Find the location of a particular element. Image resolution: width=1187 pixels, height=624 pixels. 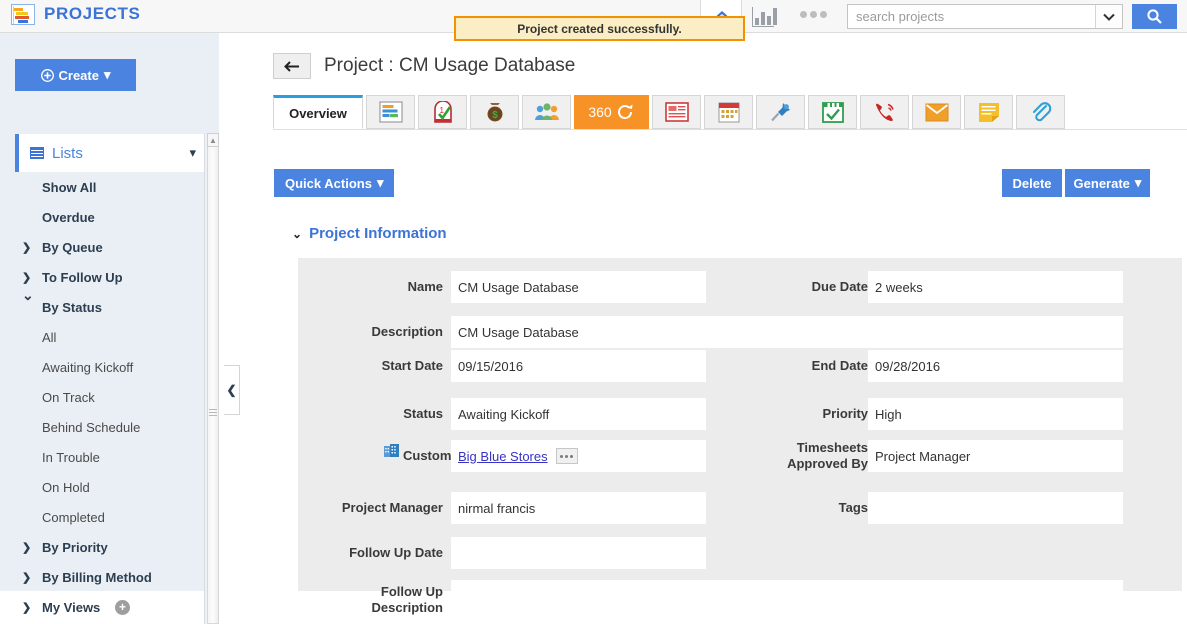

sidebar-item-behind-schedule: Behind Schedule is located at coordinates (102, 427).